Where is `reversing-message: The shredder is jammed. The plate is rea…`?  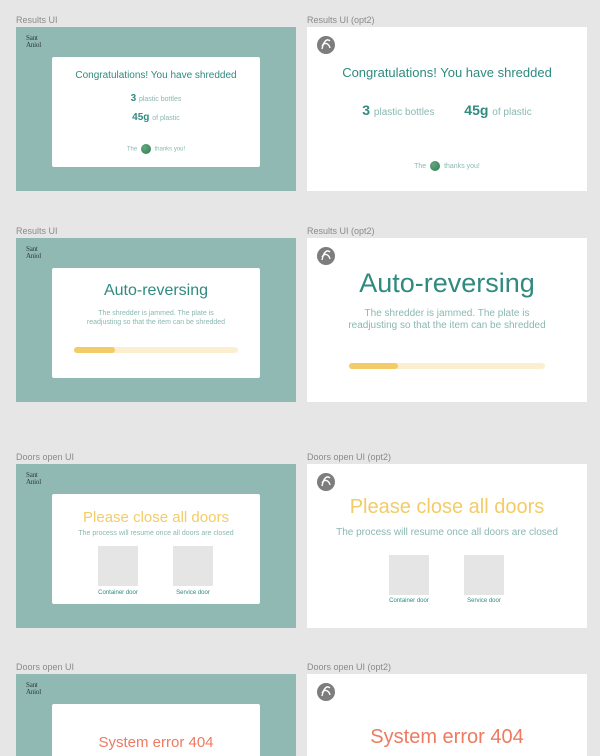
reversing-message: The shredder is jammed. The plate is rea… is located at coordinates (156, 318).